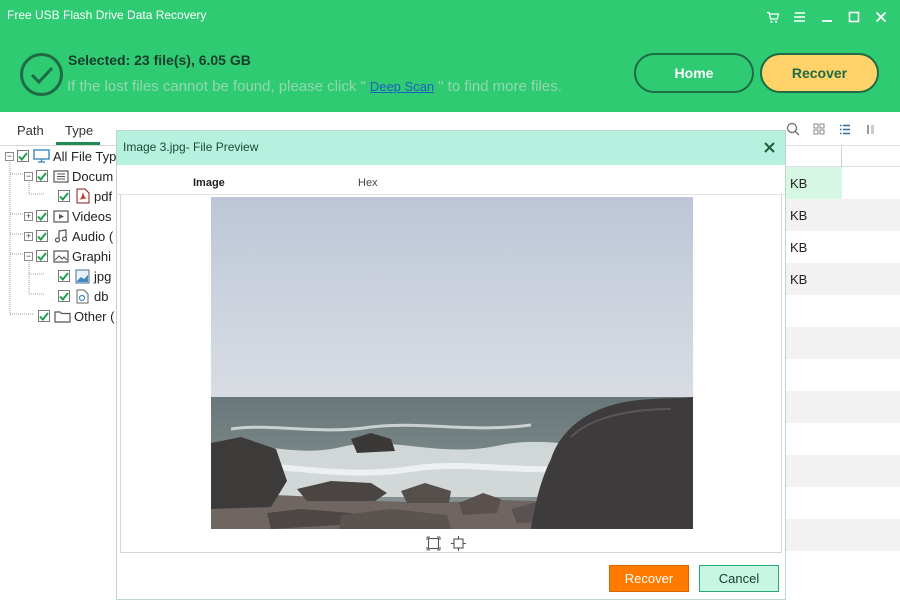  What do you see at coordinates (819, 129) in the screenshot?
I see `grid-view-icon` at bounding box center [819, 129].